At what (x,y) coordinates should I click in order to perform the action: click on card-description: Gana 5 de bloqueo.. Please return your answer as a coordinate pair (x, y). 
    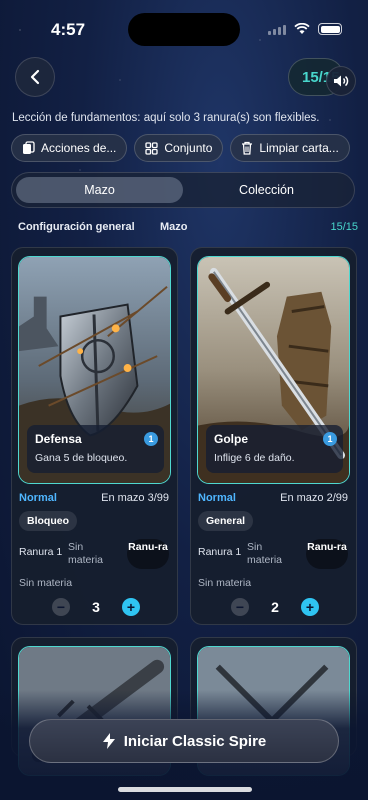
    Looking at the image, I should click on (81, 458).